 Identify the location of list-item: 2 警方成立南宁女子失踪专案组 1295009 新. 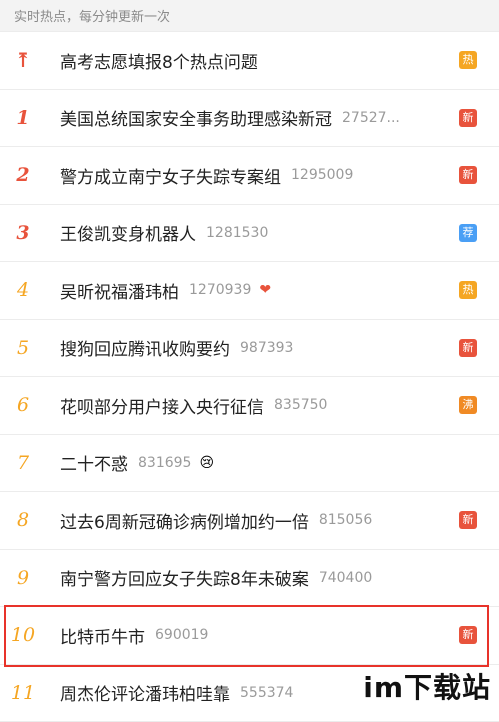
(249, 176).